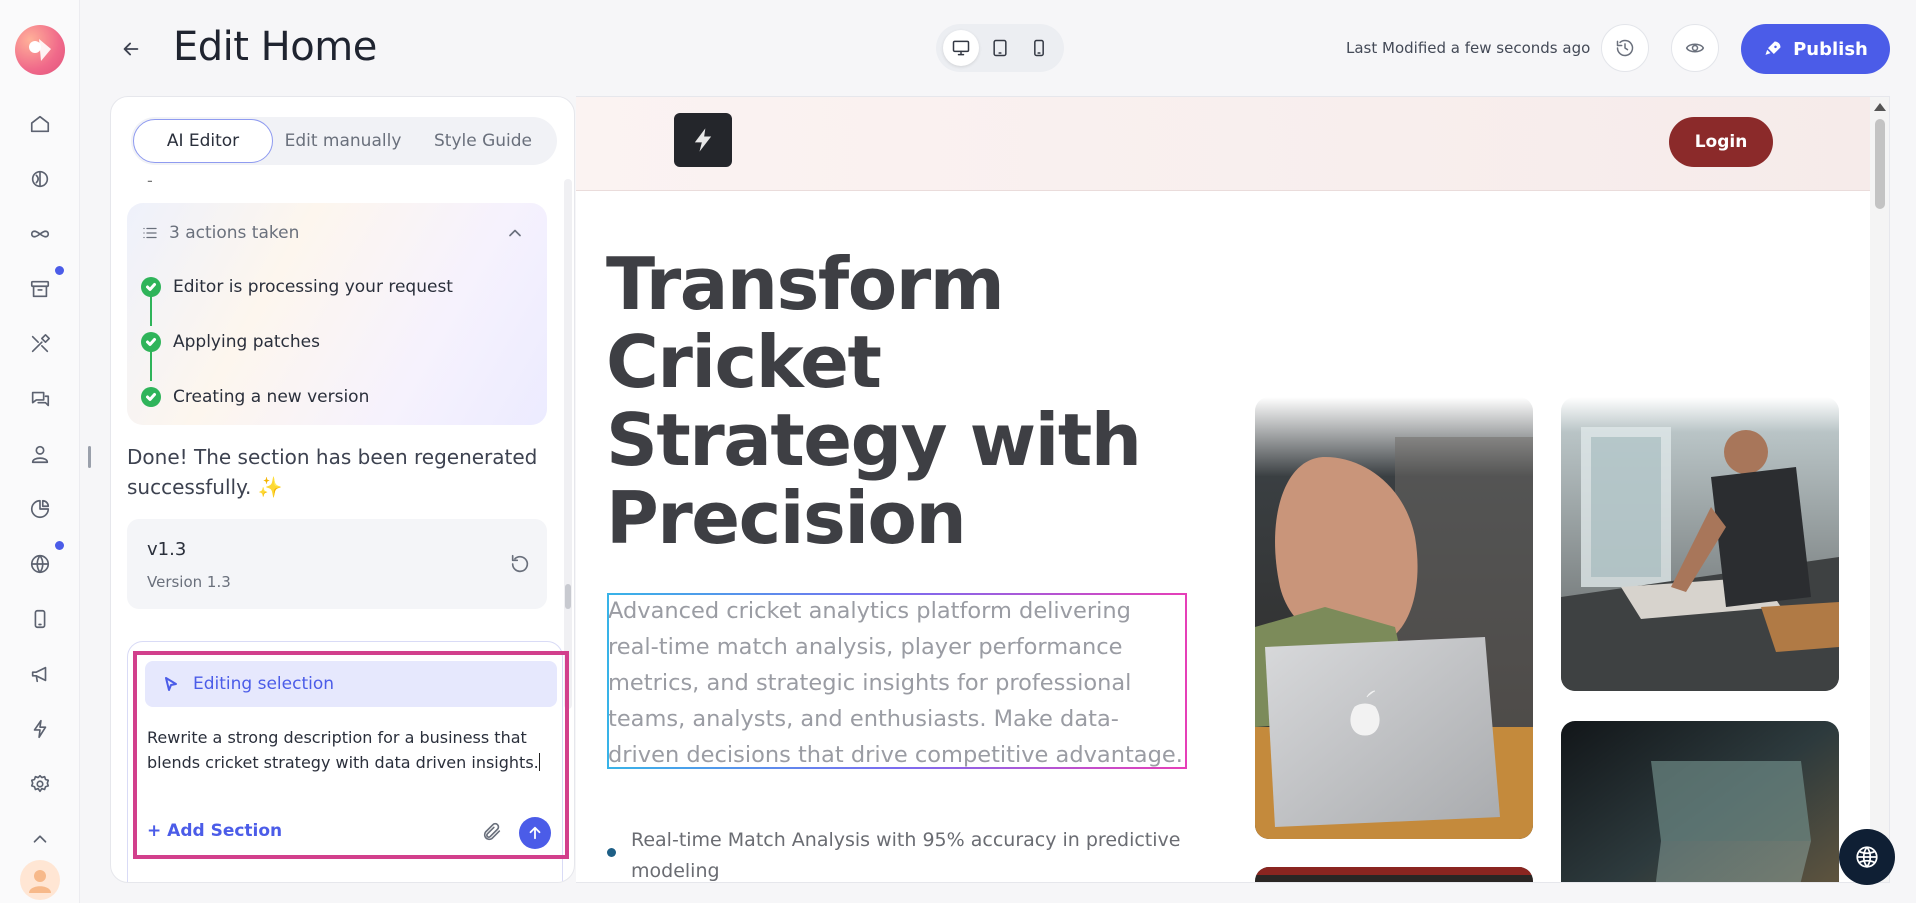 The image size is (1916, 903). Describe the element at coordinates (1700, 801) in the screenshot. I see `hero-photo-workspace` at that location.